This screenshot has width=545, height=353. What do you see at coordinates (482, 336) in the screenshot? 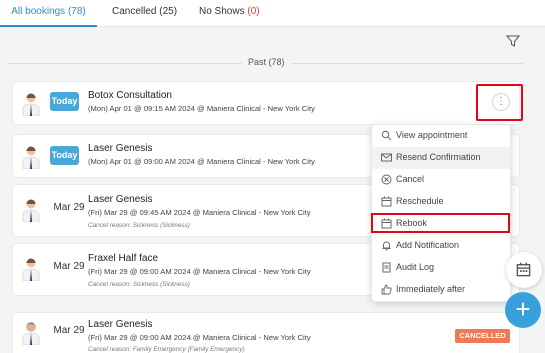
I see `cancelled-status-badge: CANCELLED` at bounding box center [482, 336].